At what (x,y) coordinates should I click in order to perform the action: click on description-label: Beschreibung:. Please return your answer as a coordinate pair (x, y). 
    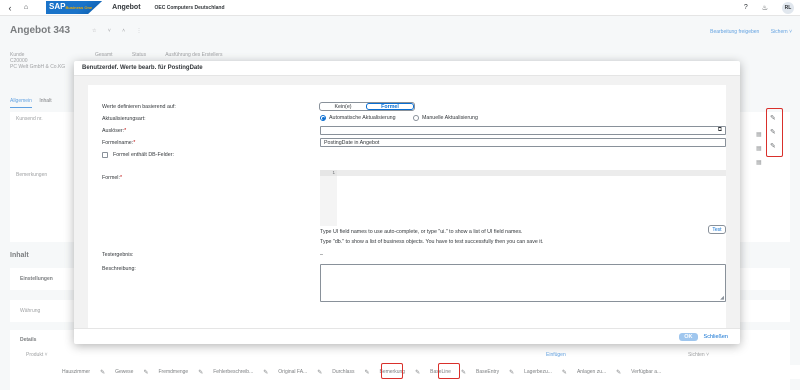
    Looking at the image, I should click on (119, 269).